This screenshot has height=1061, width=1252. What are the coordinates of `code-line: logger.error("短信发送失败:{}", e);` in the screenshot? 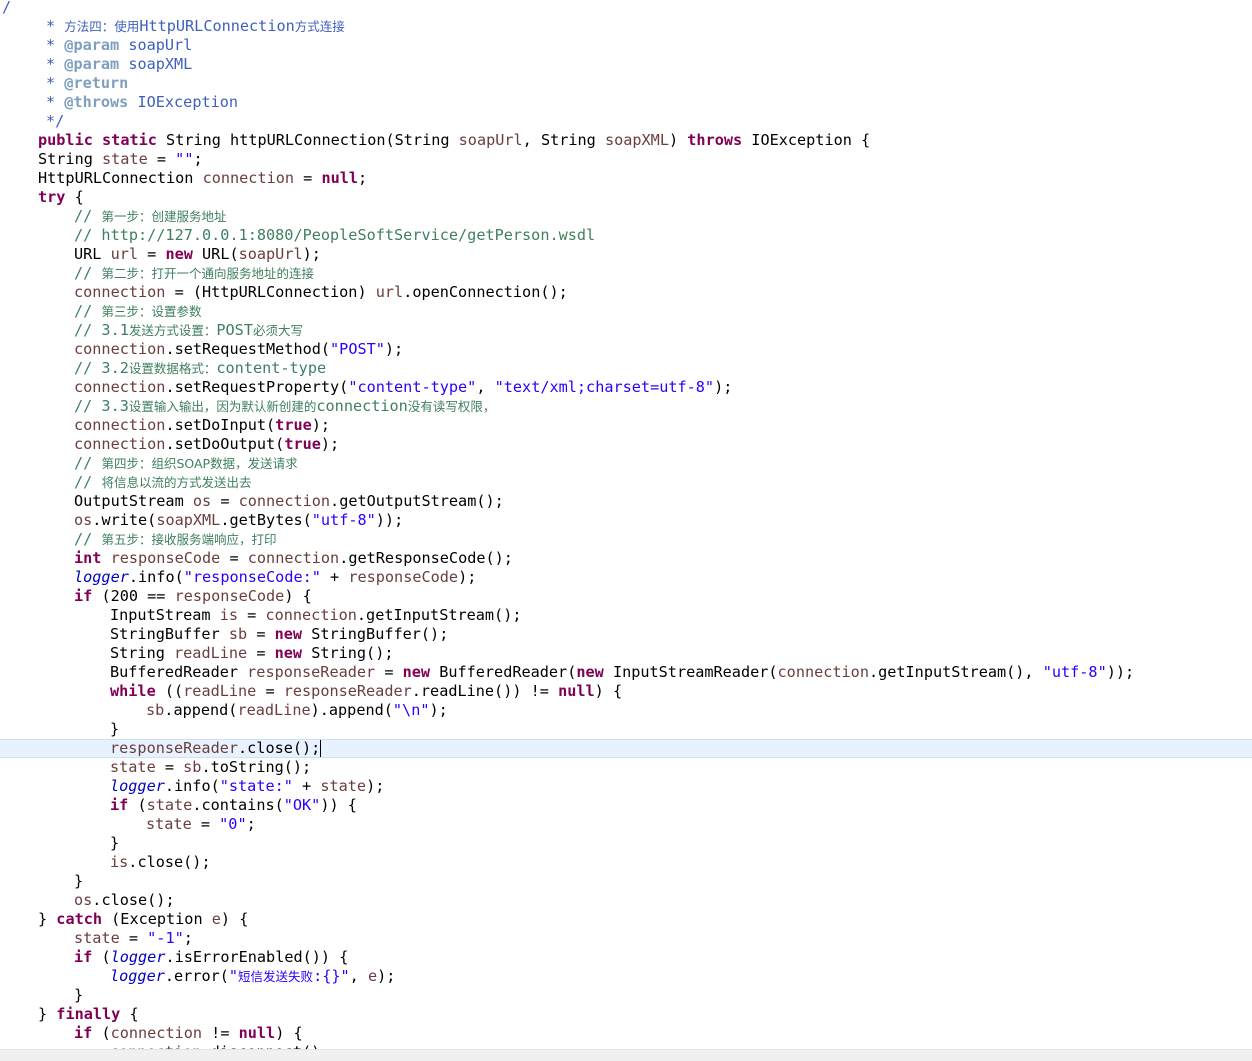 It's located at (626, 976).